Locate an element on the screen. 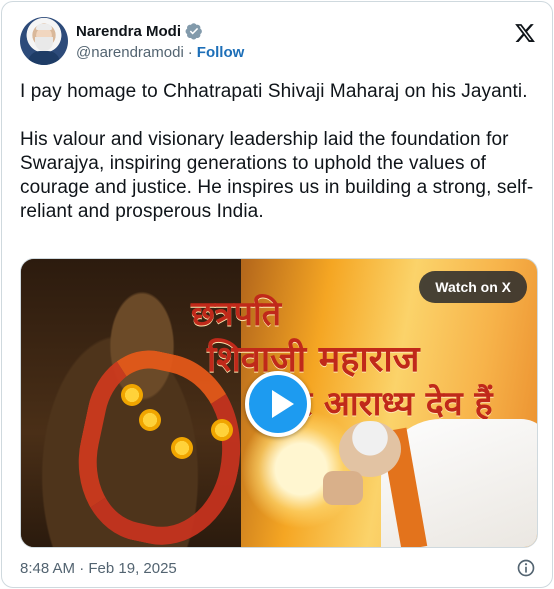 The image size is (554, 589). avatar is located at coordinates (44, 41).